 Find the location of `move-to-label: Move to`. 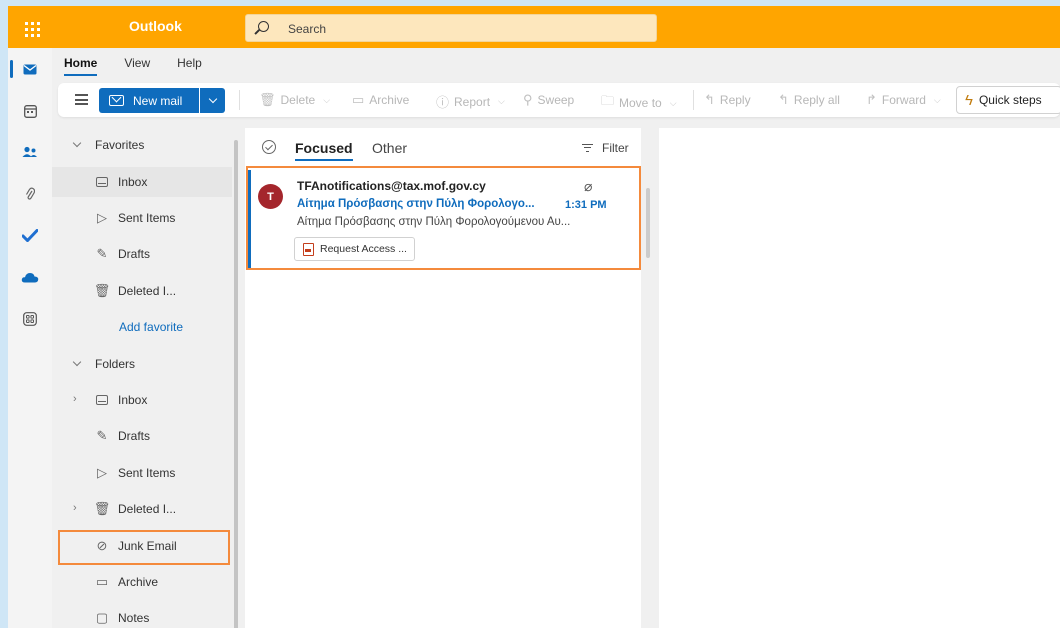

move-to-label: Move to is located at coordinates (640, 103).